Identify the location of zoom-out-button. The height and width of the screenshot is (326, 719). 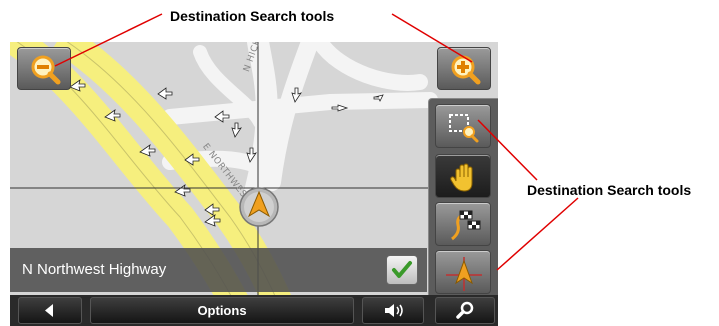
(44, 68).